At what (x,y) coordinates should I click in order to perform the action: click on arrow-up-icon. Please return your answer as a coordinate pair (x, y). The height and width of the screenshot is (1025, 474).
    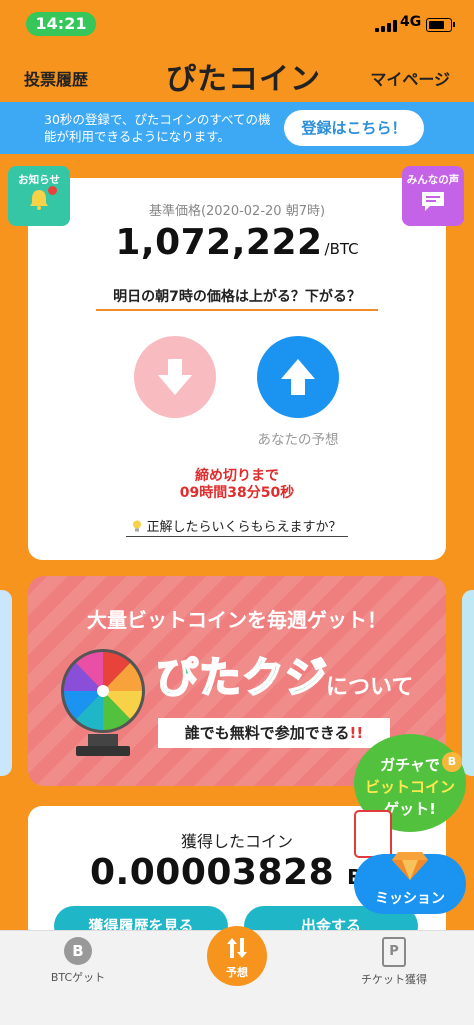
    Looking at the image, I should click on (298, 377).